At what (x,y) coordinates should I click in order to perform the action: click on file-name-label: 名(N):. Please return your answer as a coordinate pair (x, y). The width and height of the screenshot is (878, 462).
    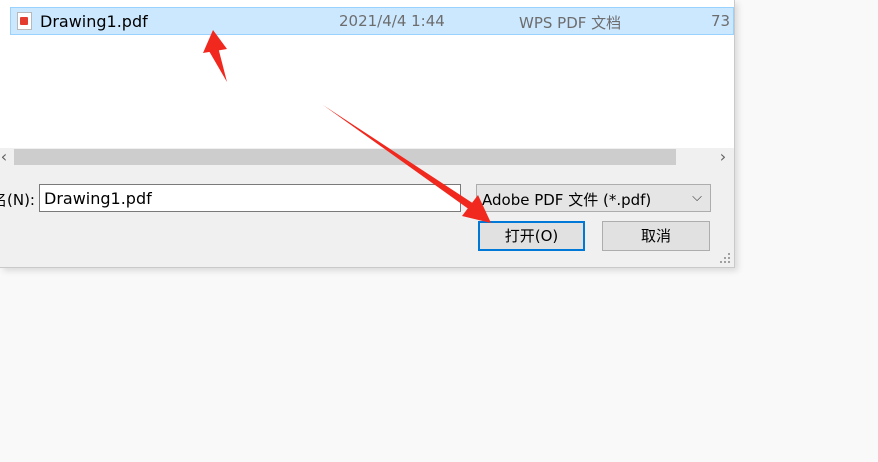
    Looking at the image, I should click on (17, 200).